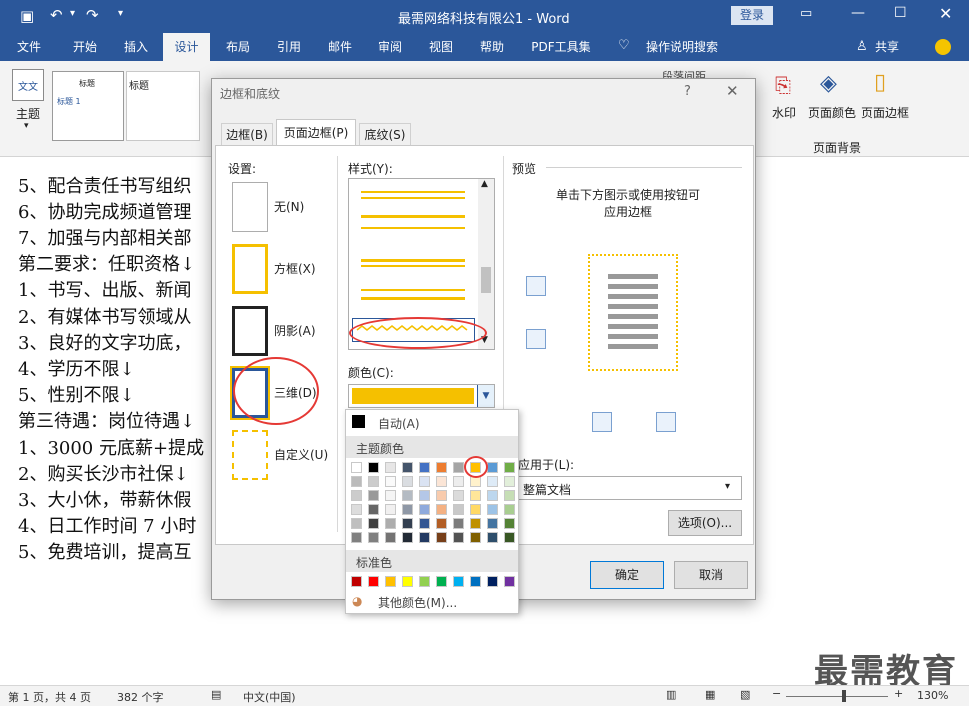 This screenshot has height=706, width=969. I want to click on tab-mailings: 邮件, so click(340, 47).